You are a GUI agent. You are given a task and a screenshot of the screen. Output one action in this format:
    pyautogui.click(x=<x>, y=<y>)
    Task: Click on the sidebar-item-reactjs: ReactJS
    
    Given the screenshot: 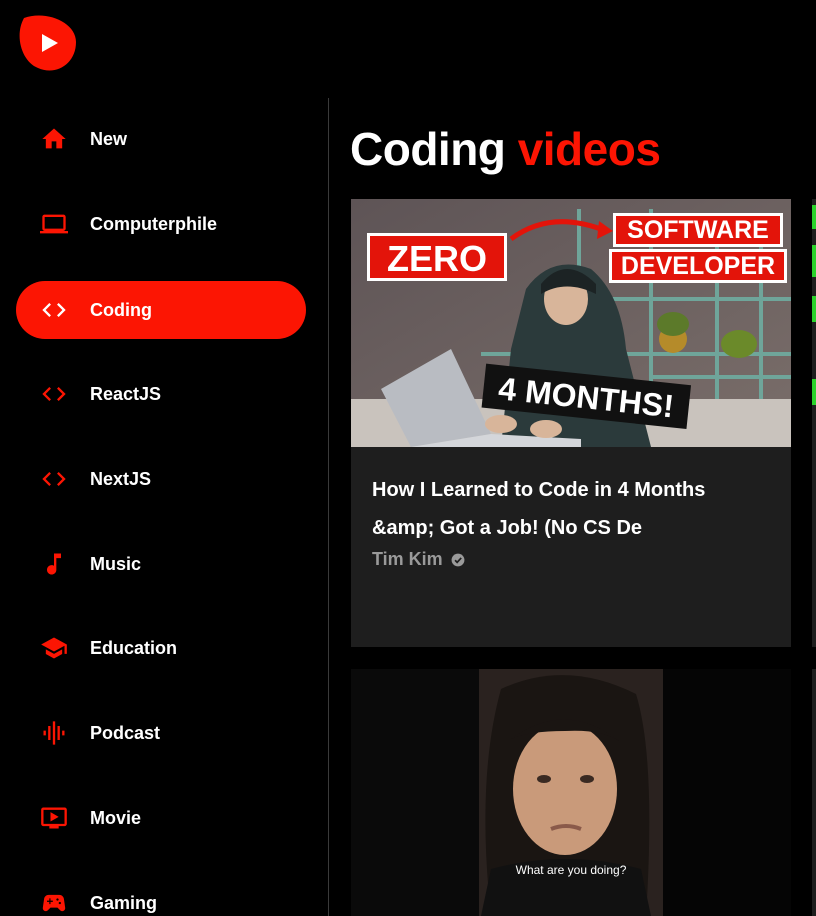 What is the action you would take?
    pyautogui.click(x=161, y=394)
    